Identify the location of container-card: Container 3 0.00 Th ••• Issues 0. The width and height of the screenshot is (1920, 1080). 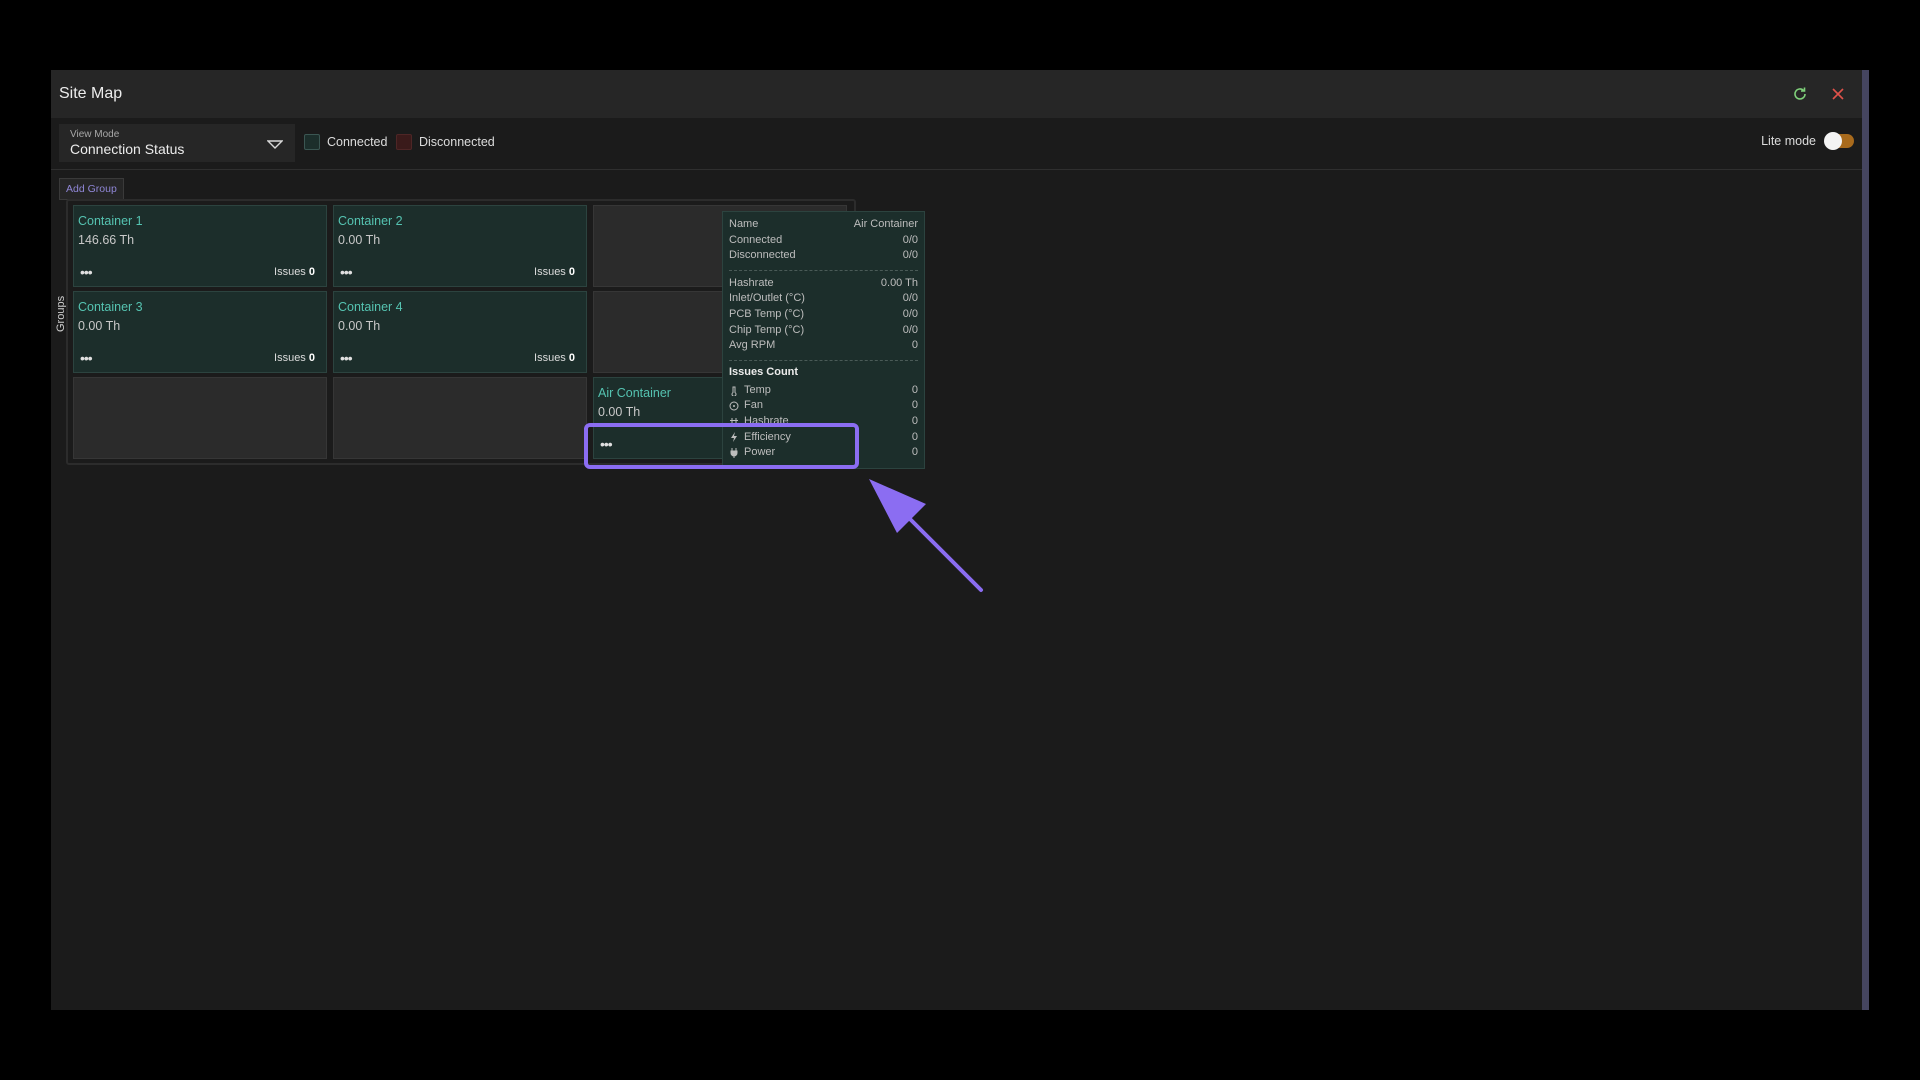
(200, 332).